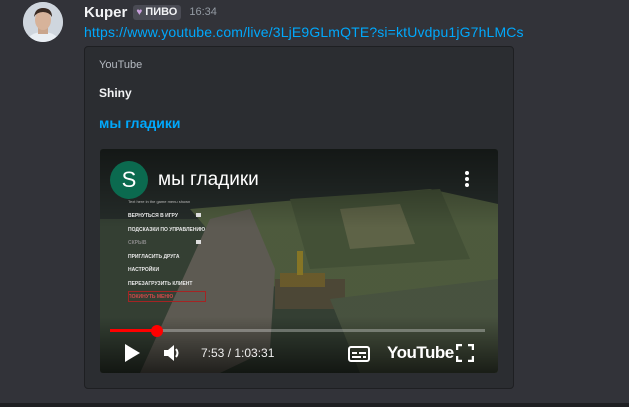 The width and height of the screenshot is (629, 407). What do you see at coordinates (203, 12) in the screenshot?
I see `message-timestamp: 16:34` at bounding box center [203, 12].